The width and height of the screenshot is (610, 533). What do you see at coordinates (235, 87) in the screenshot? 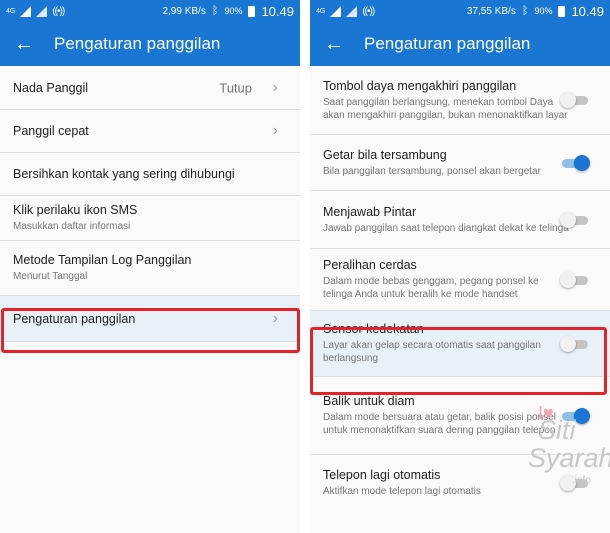
I see `setting-value: Tutup` at bounding box center [235, 87].